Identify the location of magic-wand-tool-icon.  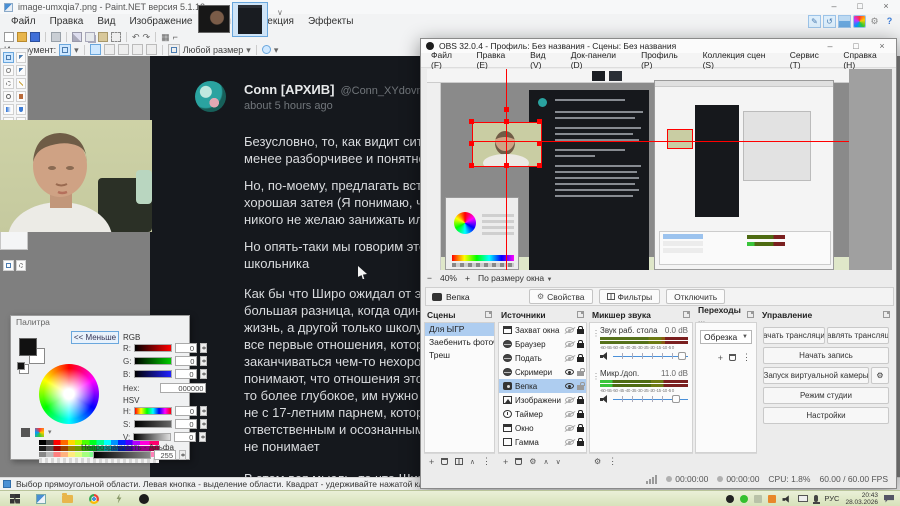
(20, 83).